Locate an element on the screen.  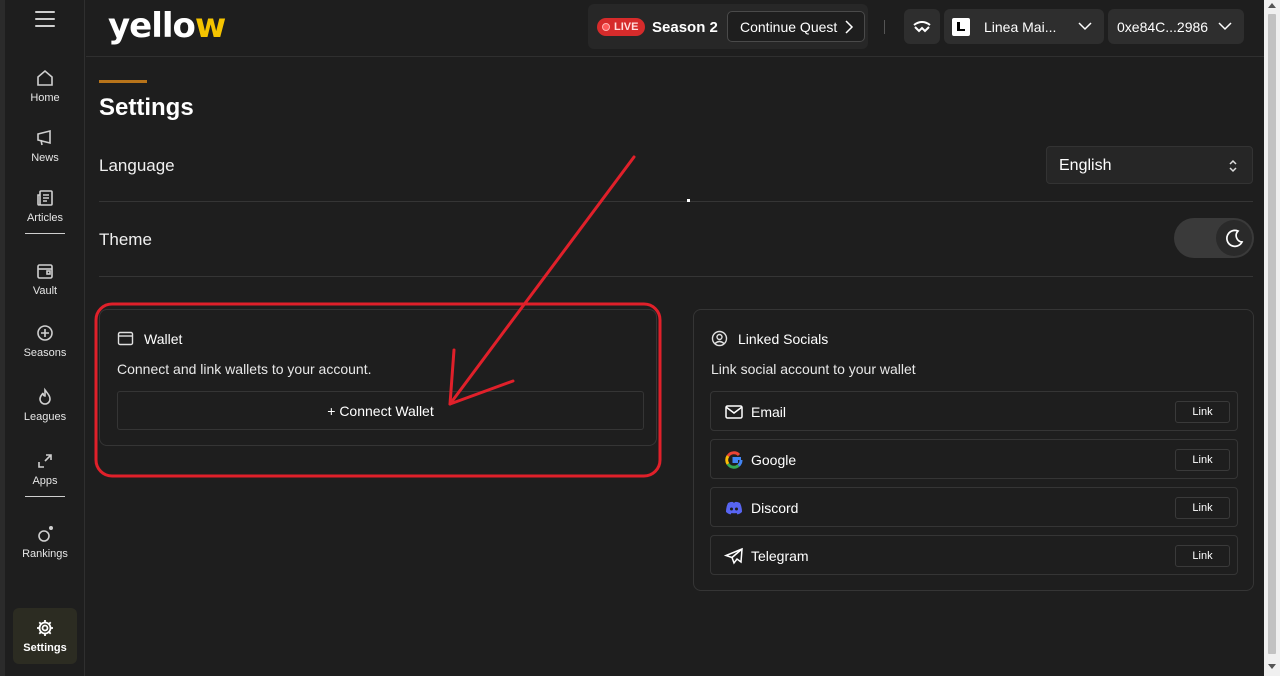
mail-icon is located at coordinates (734, 412).